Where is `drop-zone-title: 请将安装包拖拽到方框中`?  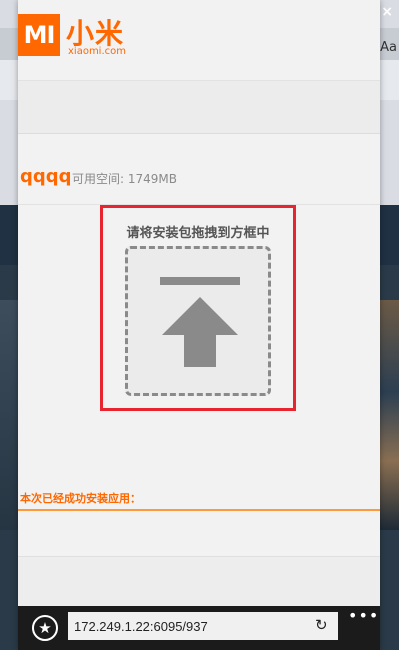 drop-zone-title: 请将安装包拖拽到方框中 is located at coordinates (198, 233).